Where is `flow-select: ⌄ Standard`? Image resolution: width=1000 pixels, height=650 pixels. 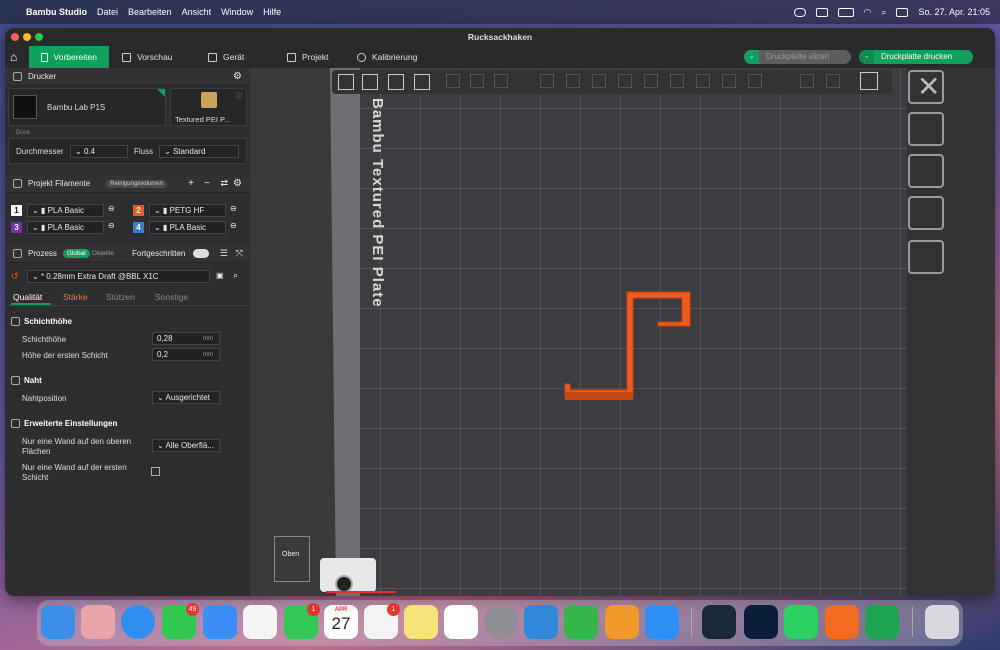
flow-select: ⌄ Standard is located at coordinates (199, 151).